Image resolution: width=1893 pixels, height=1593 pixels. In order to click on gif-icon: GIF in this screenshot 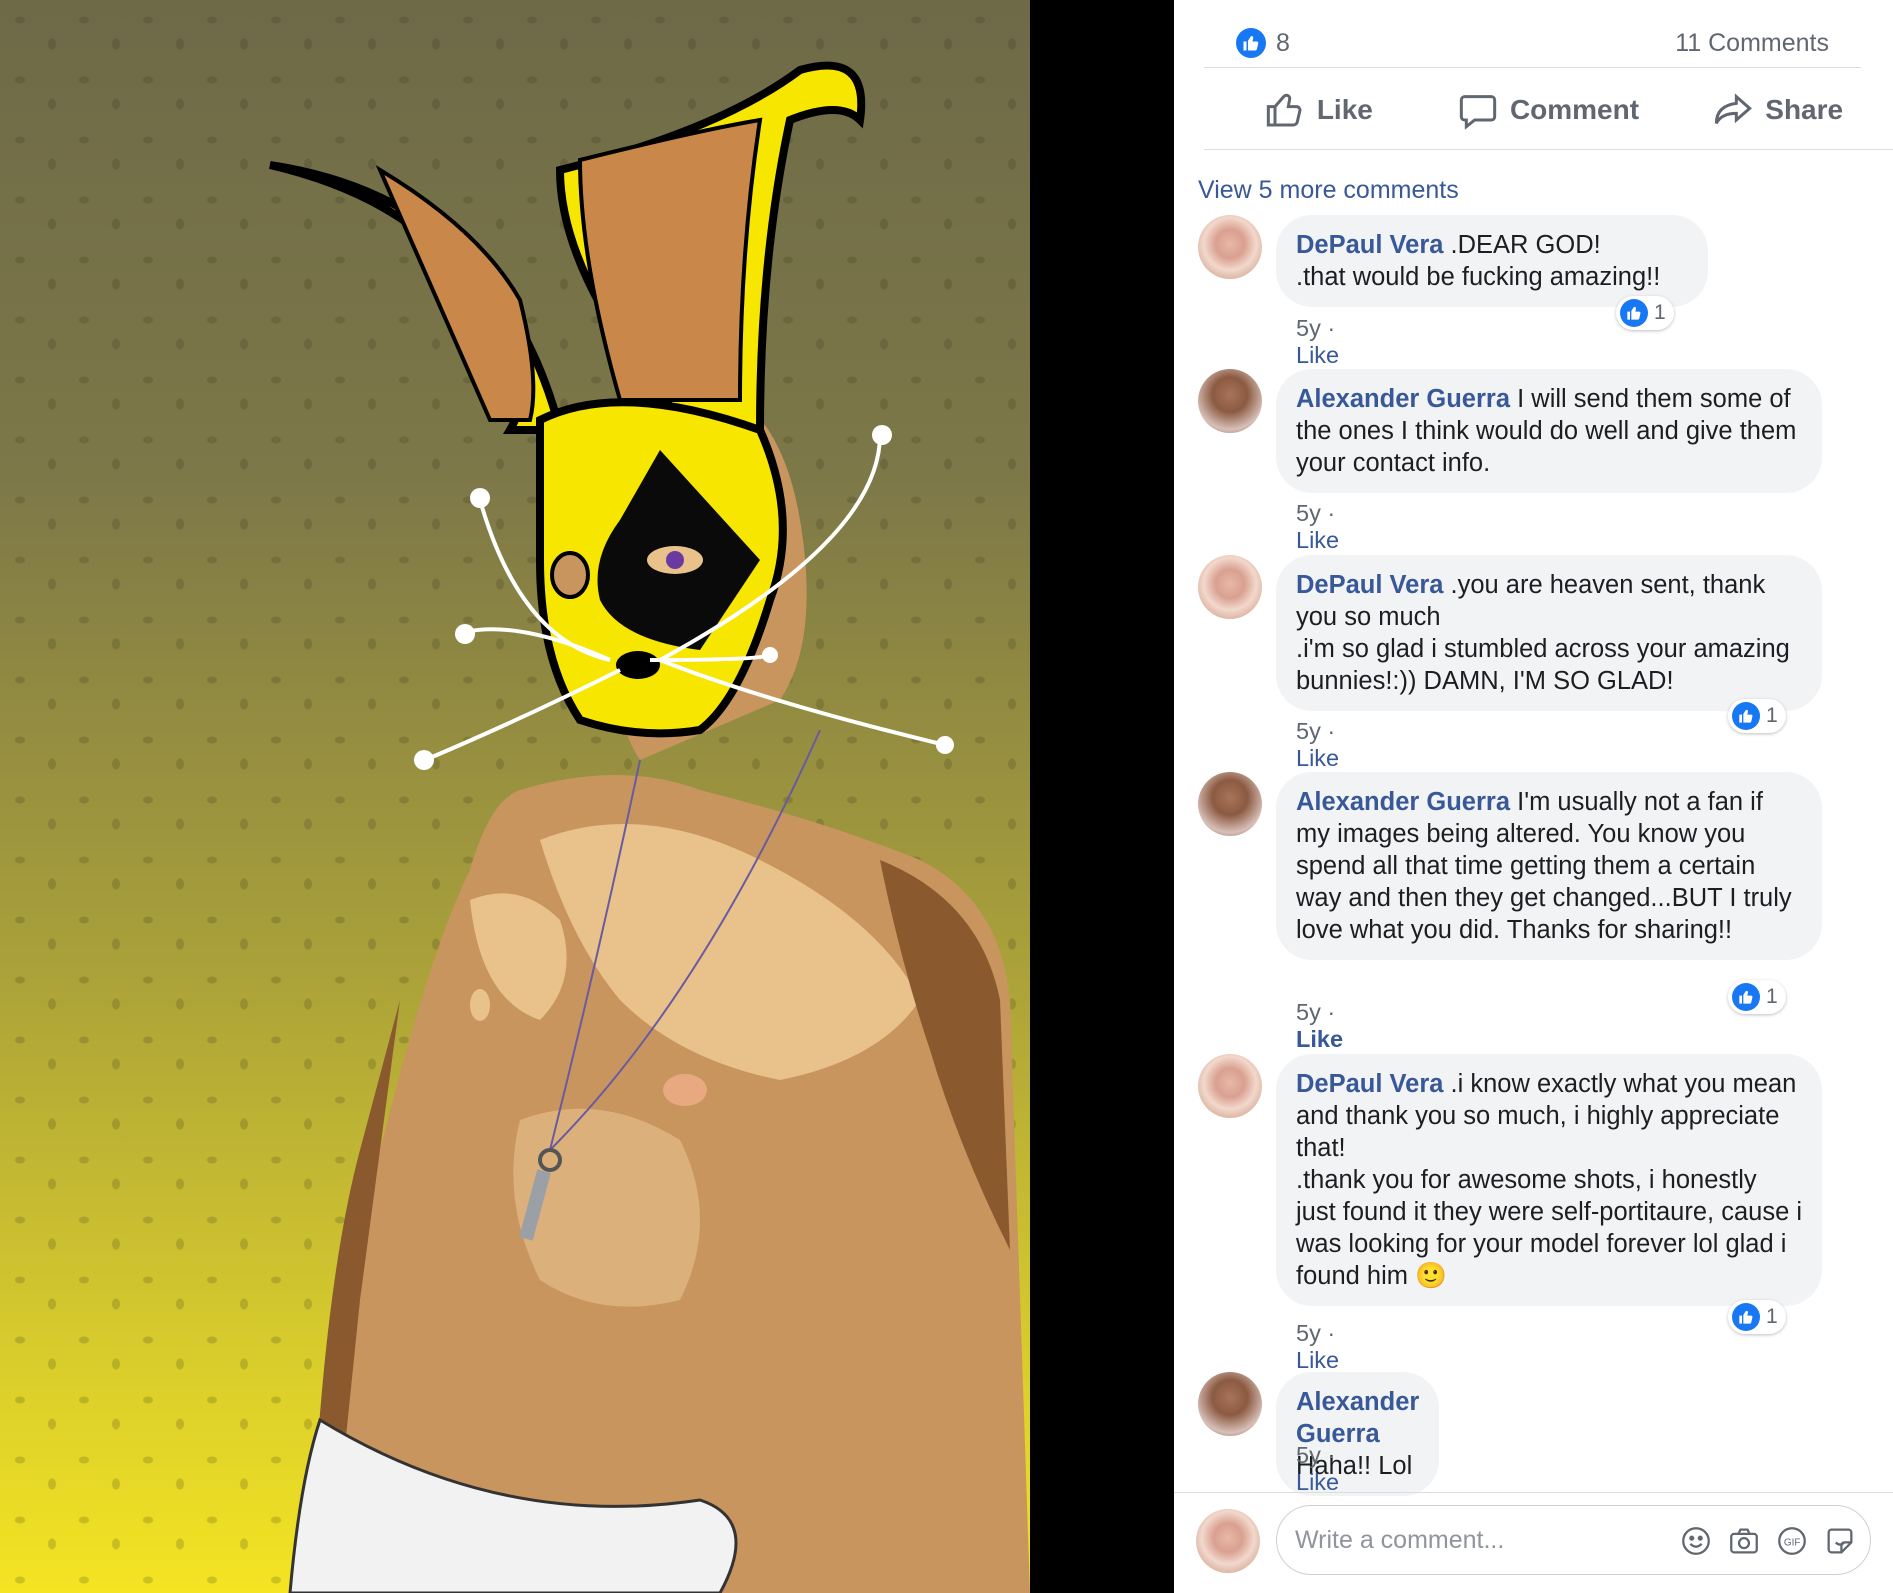, I will do `click(1792, 1541)`.